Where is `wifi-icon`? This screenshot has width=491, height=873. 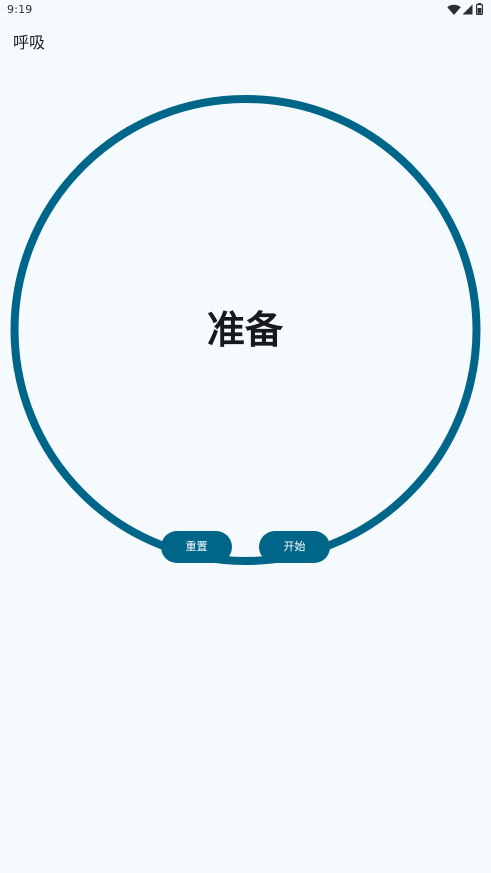
wifi-icon is located at coordinates (454, 9).